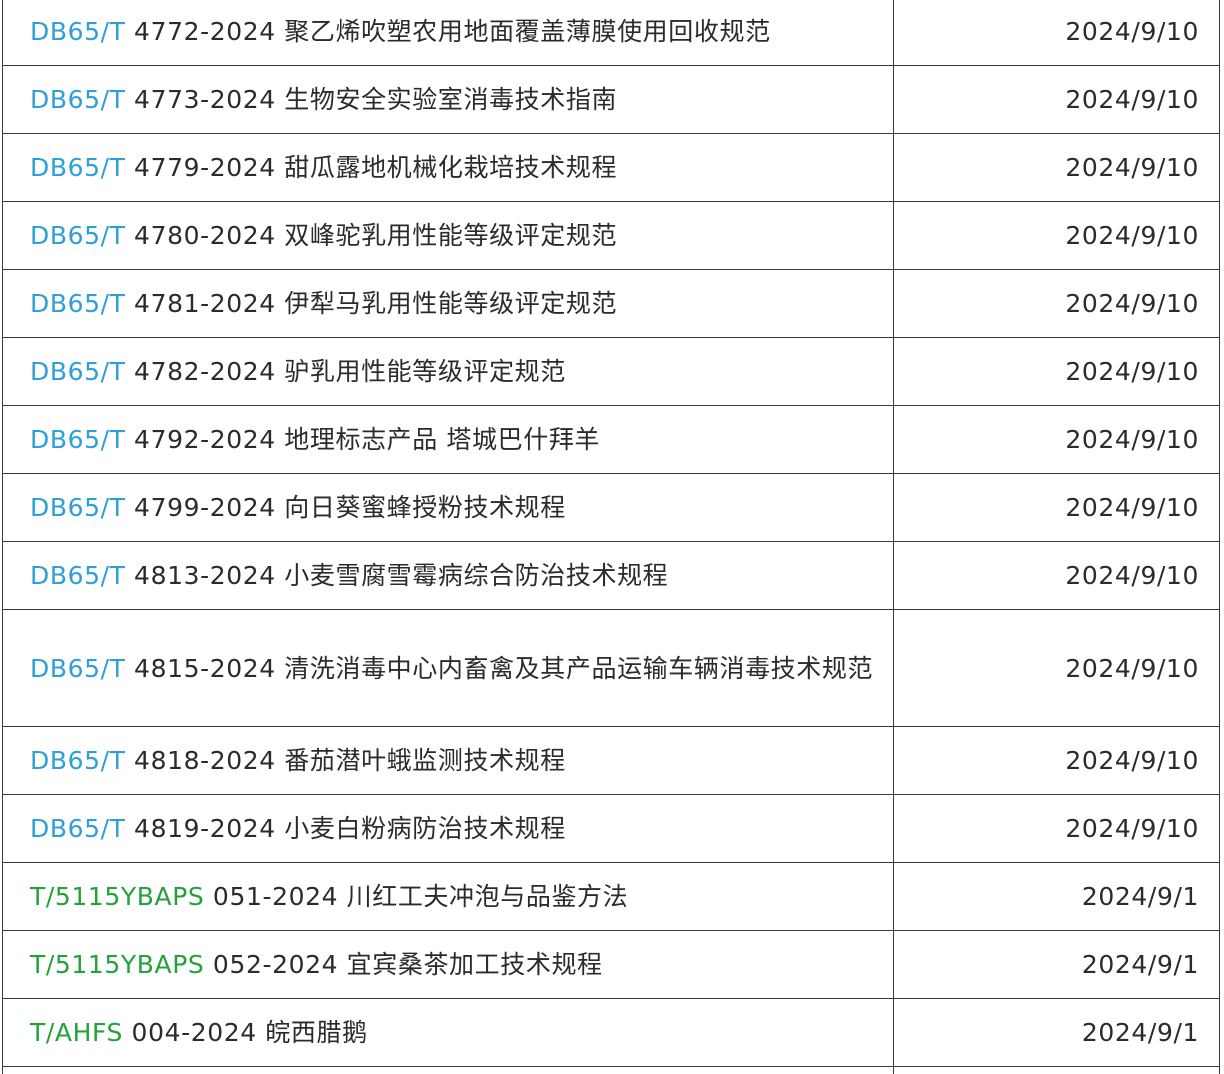 Image resolution: width=1224 pixels, height=1074 pixels. I want to click on standard-name-cell: DB65/T 4815-2024 清洗消毒中心内畜禽及其产品运输车辆消毒技术规范, so click(448, 668).